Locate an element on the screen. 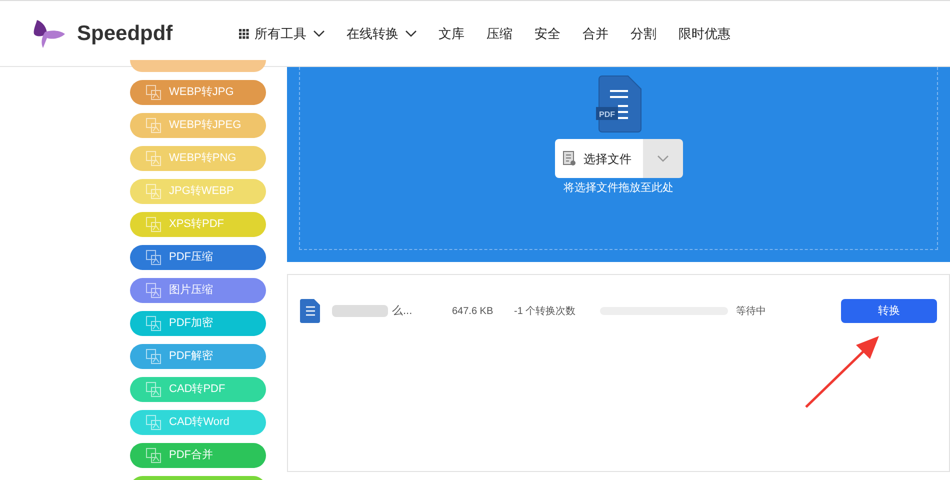 This screenshot has height=480, width=950. sidebar-pill is located at coordinates (198, 66).